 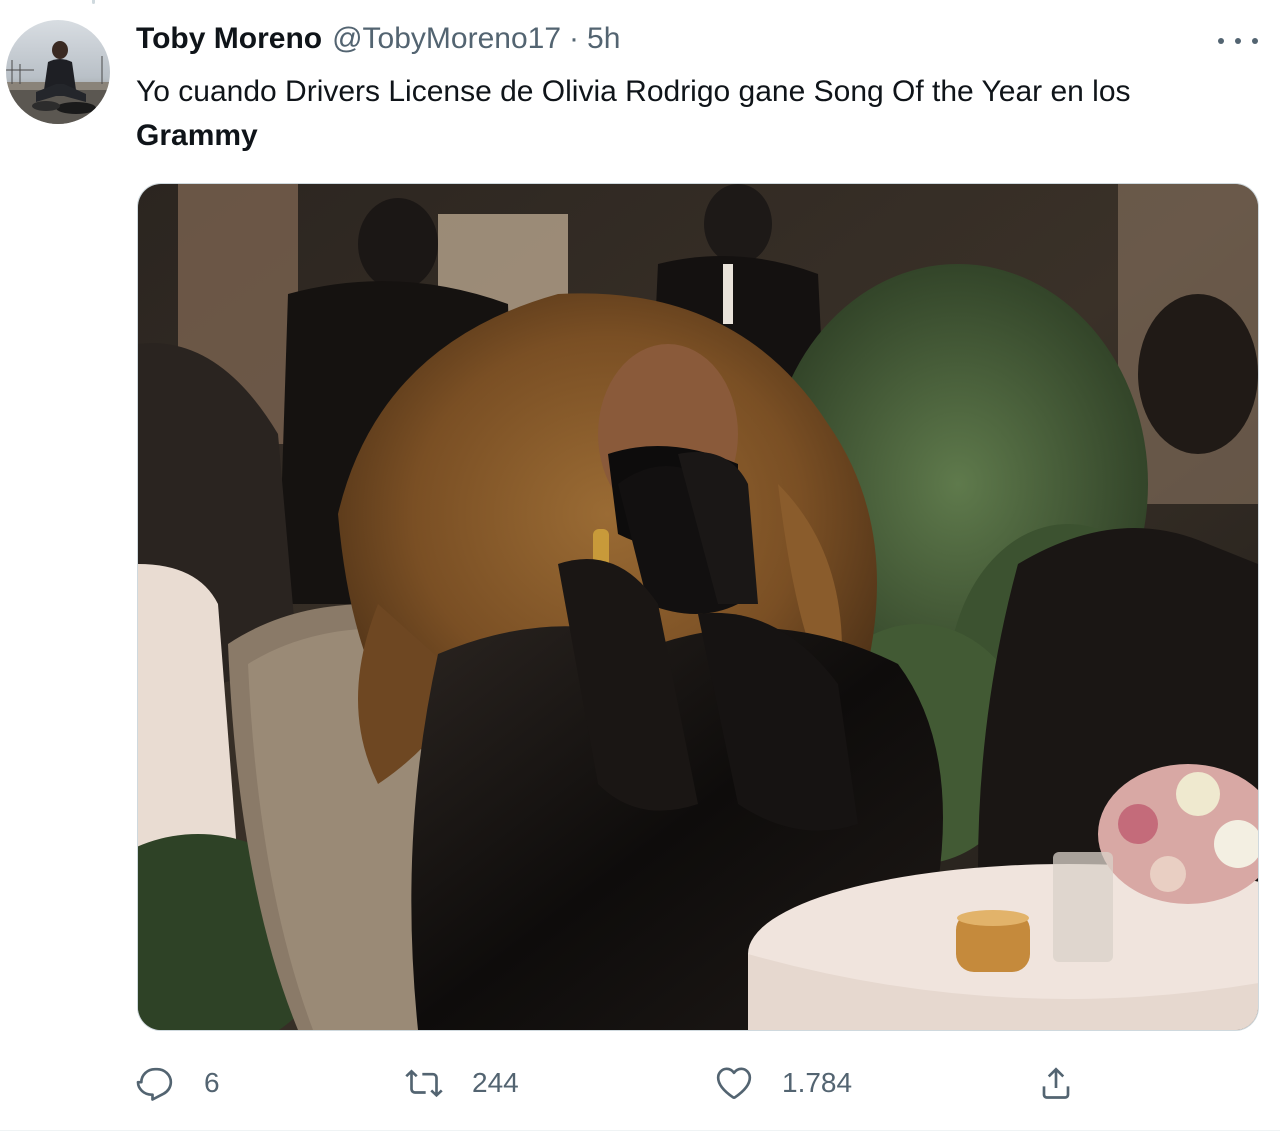 I want to click on heart-icon, so click(x=734, y=1083).